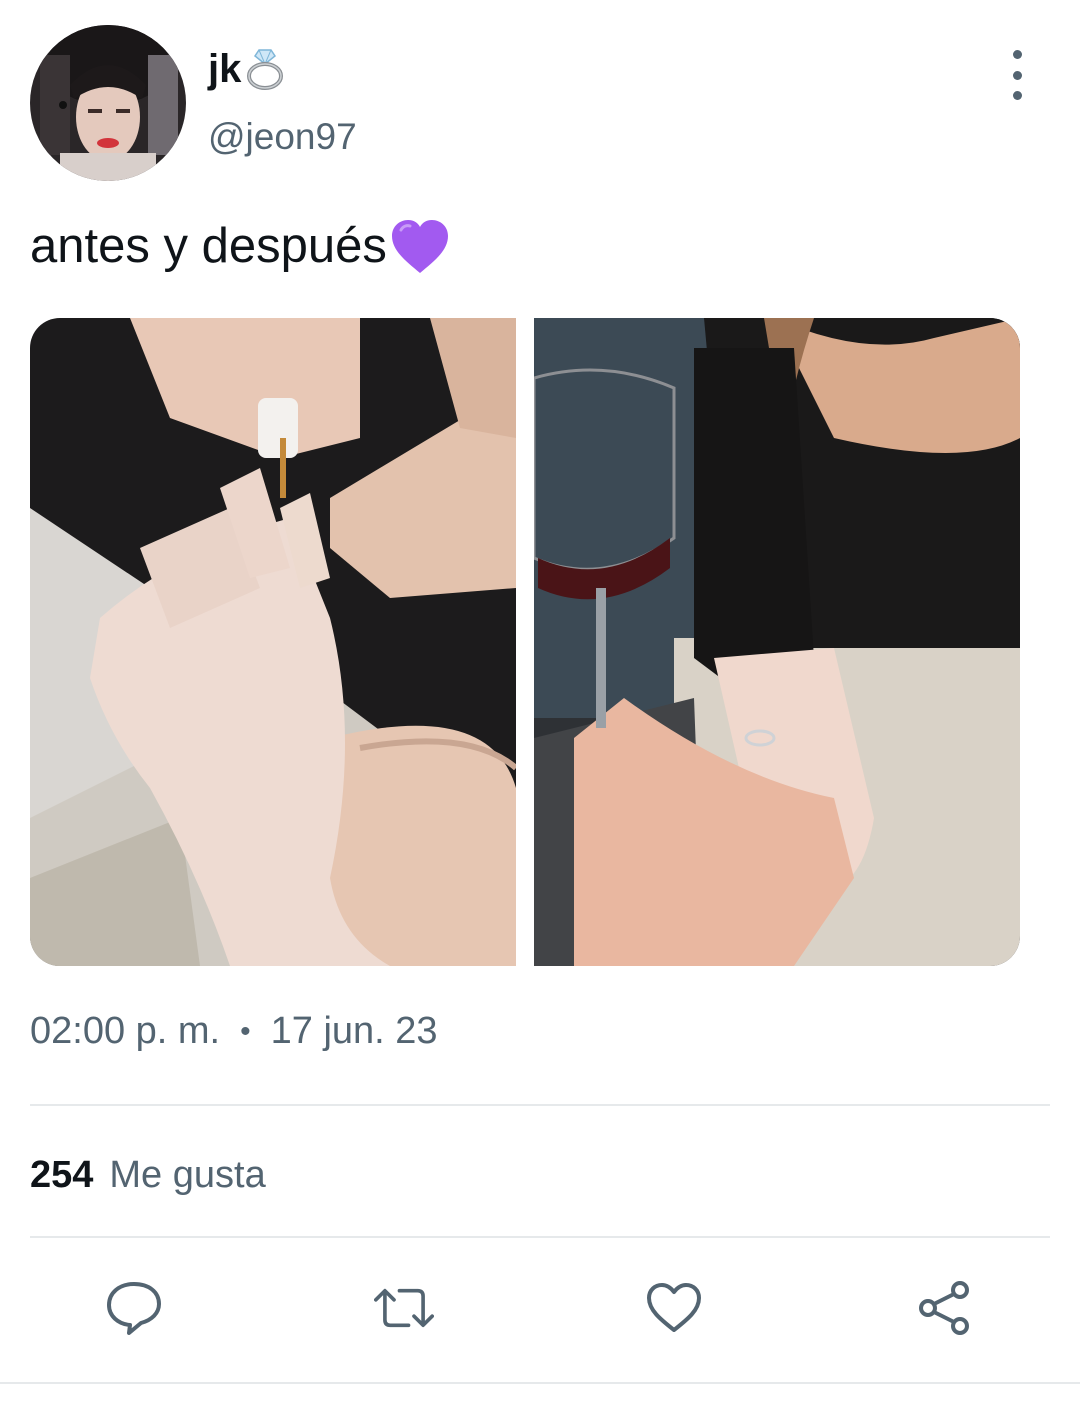 Image resolution: width=1080 pixels, height=1401 pixels. Describe the element at coordinates (540, 1383) in the screenshot. I see `bottom-divider` at that location.